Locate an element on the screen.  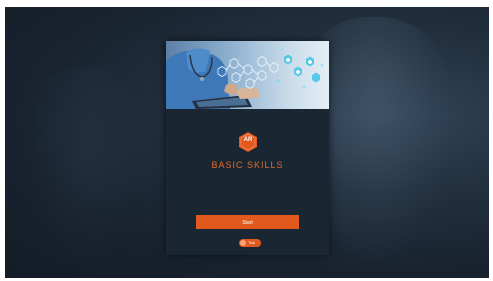
language-toggle: Tisk is located at coordinates (250, 243).